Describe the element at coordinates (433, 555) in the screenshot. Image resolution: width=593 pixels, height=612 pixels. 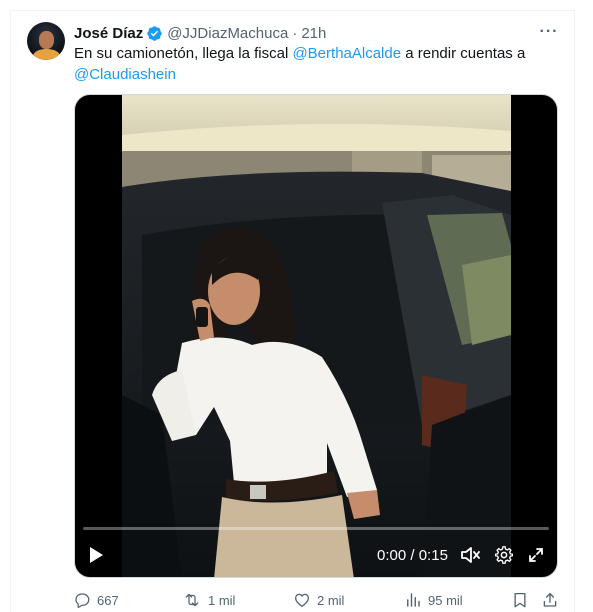
I see `video-duration: 0:15` at that location.